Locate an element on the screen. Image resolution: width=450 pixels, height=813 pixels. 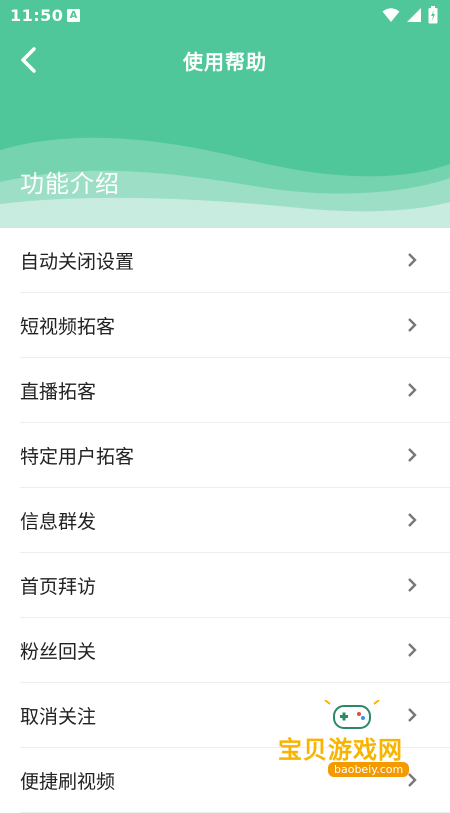
watermark-url: baobeiy.com is located at coordinates (369, 769).